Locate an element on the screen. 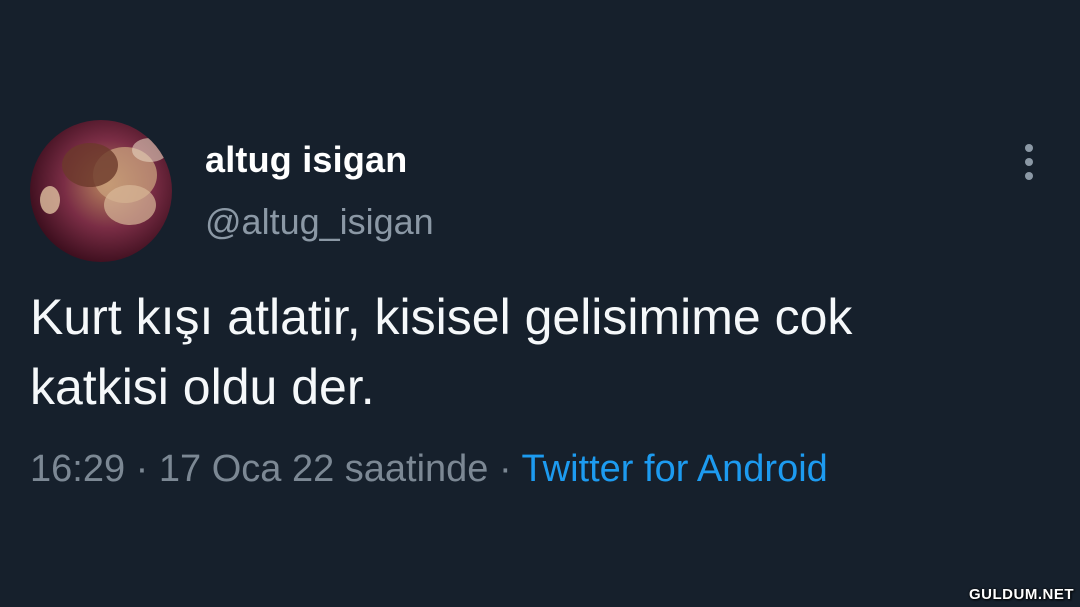  tweet-text-line: katkisi oldu der. is located at coordinates (202, 387).